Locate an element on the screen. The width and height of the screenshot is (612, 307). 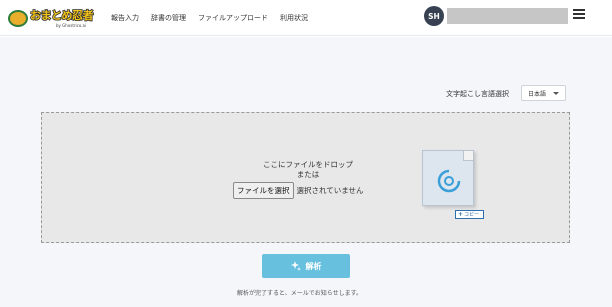
copy-badge: + コピー is located at coordinates (469, 214).